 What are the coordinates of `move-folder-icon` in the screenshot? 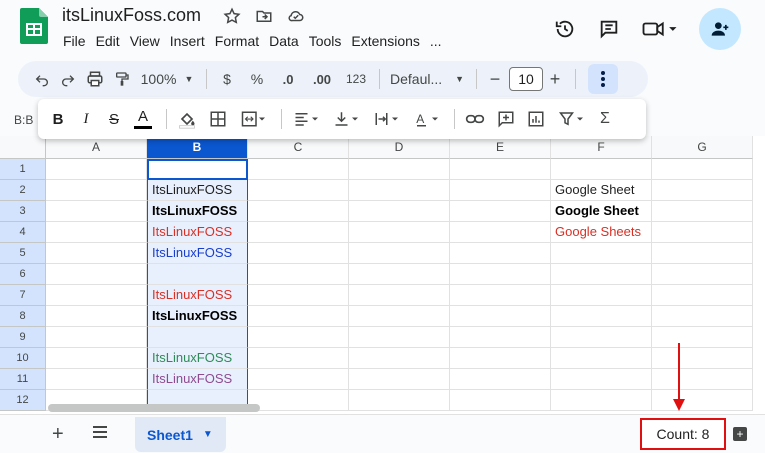 It's located at (264, 16).